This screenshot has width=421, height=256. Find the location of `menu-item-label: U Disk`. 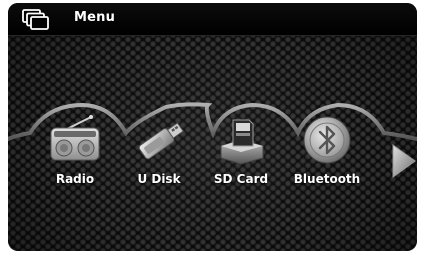

menu-item-label: U Disk is located at coordinates (159, 179).